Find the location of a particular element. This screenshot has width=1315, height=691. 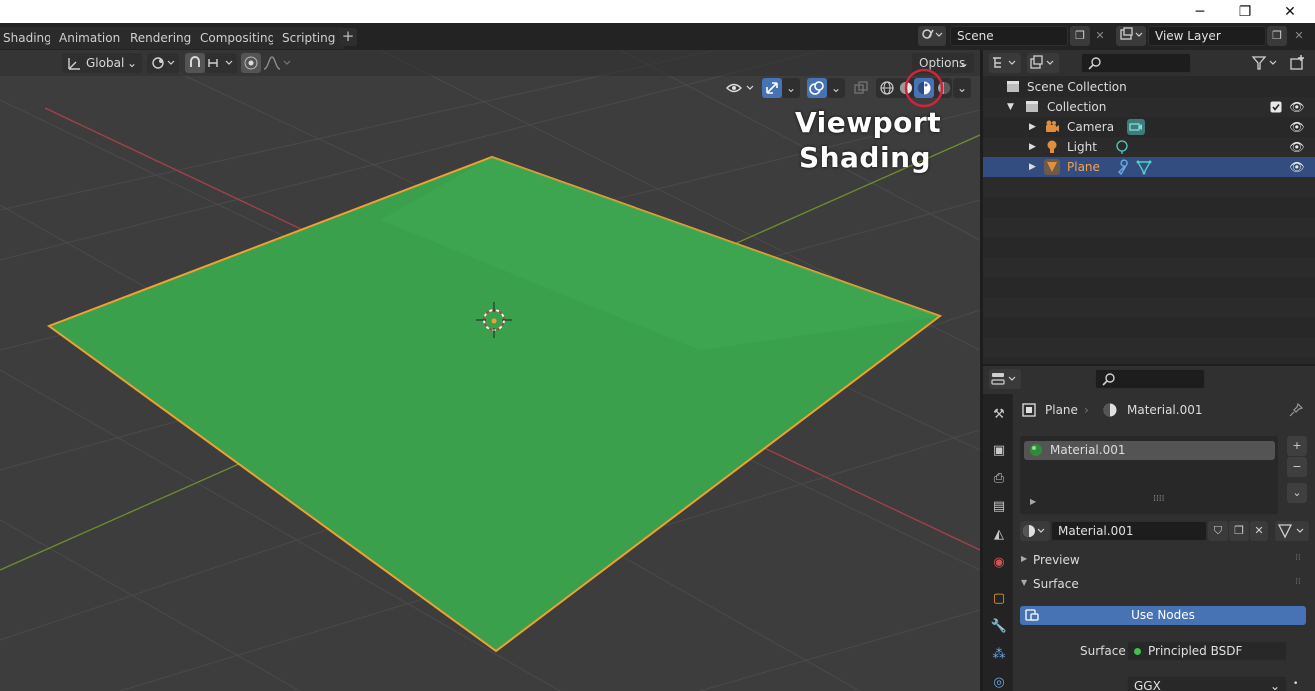

properties-tab-sidebar: ⚒ ▣ ⎙ ▤ ◭ ◉ ▢ 🔧 ⁂ ◎ is located at coordinates (998, 542).